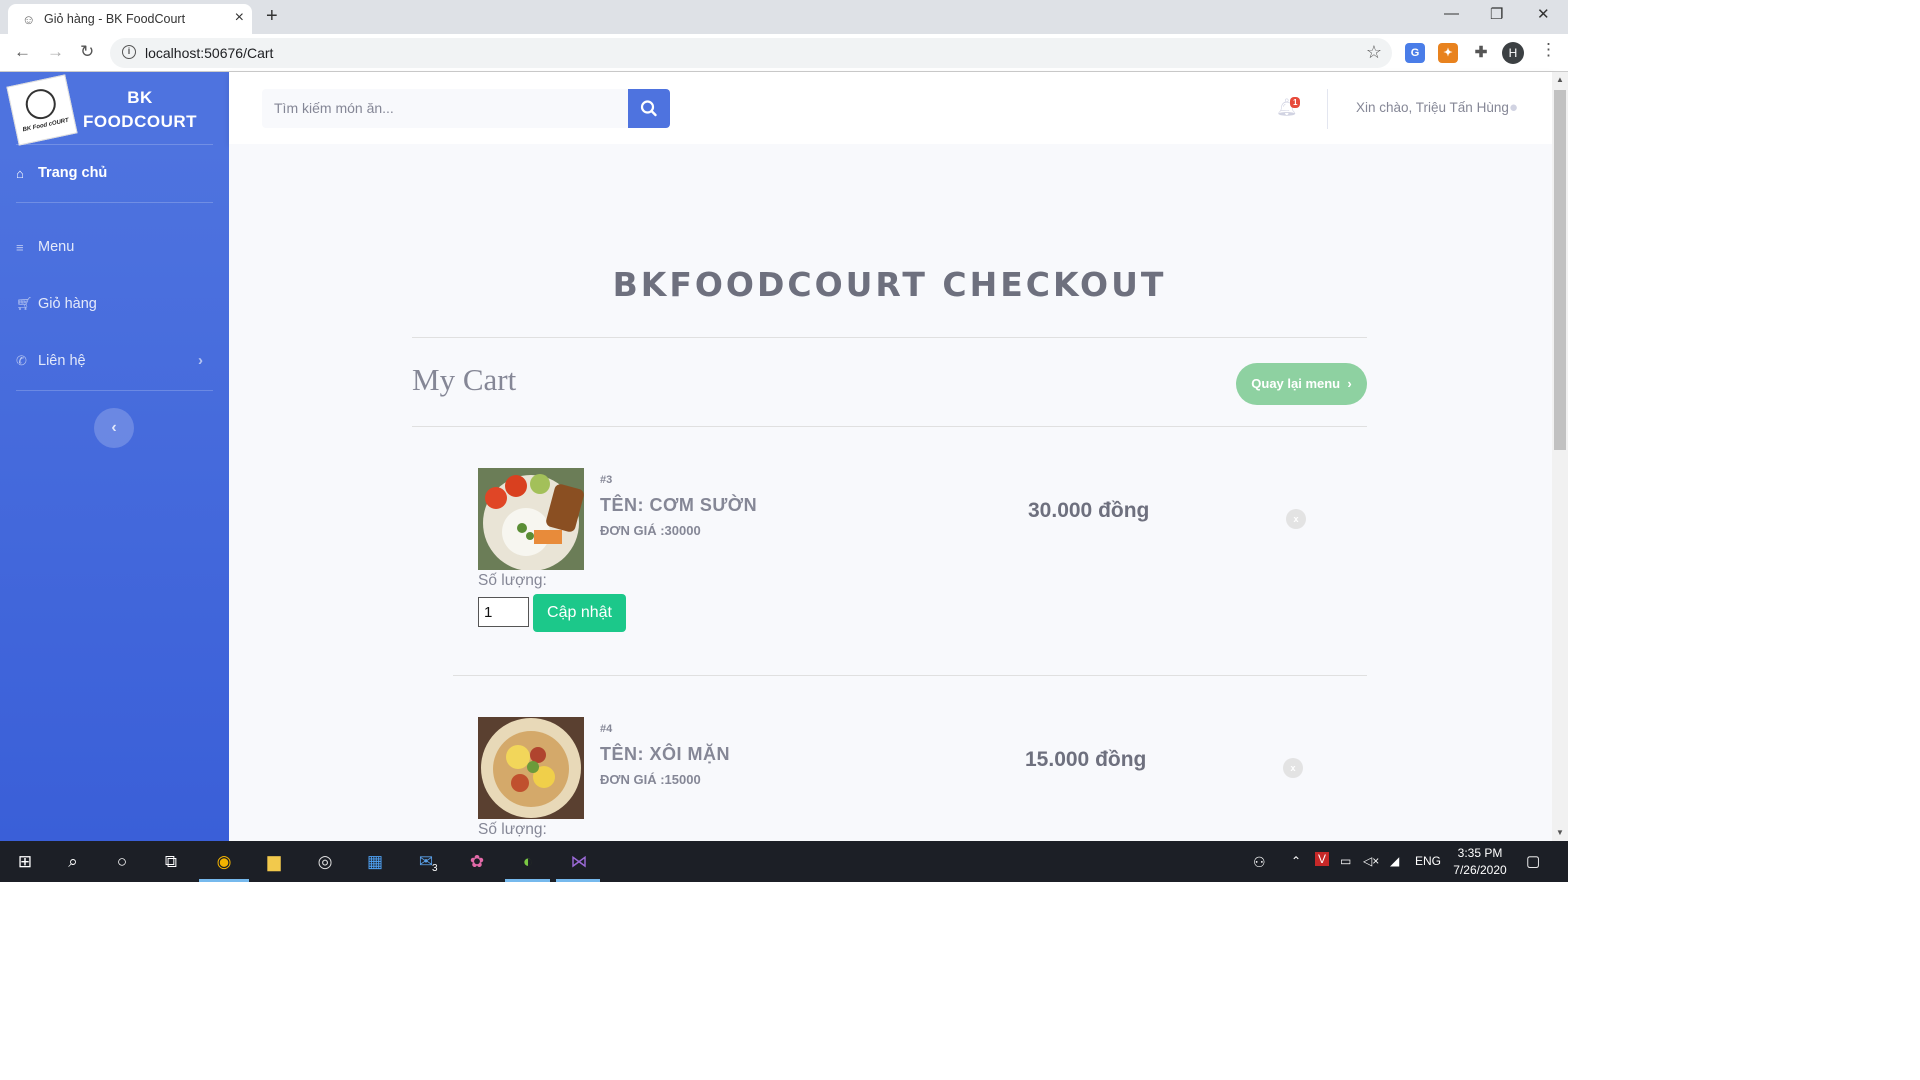 The image size is (1920, 1080). What do you see at coordinates (679, 505) in the screenshot?
I see `item-name: TÊN: CƠM SƯỜN` at bounding box center [679, 505].